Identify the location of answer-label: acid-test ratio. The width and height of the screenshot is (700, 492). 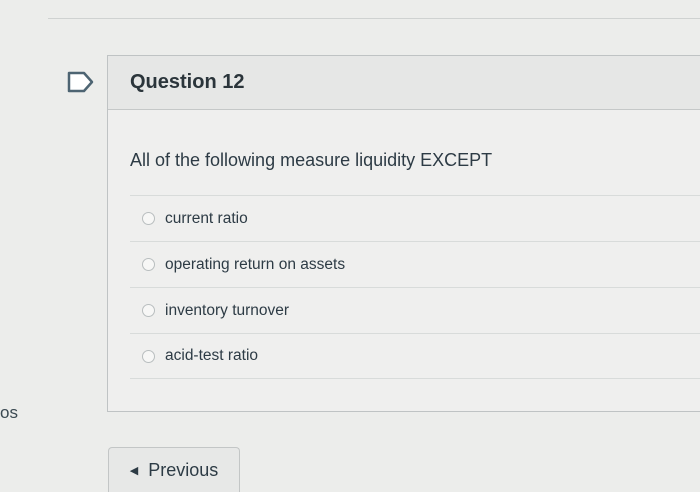
(212, 355).